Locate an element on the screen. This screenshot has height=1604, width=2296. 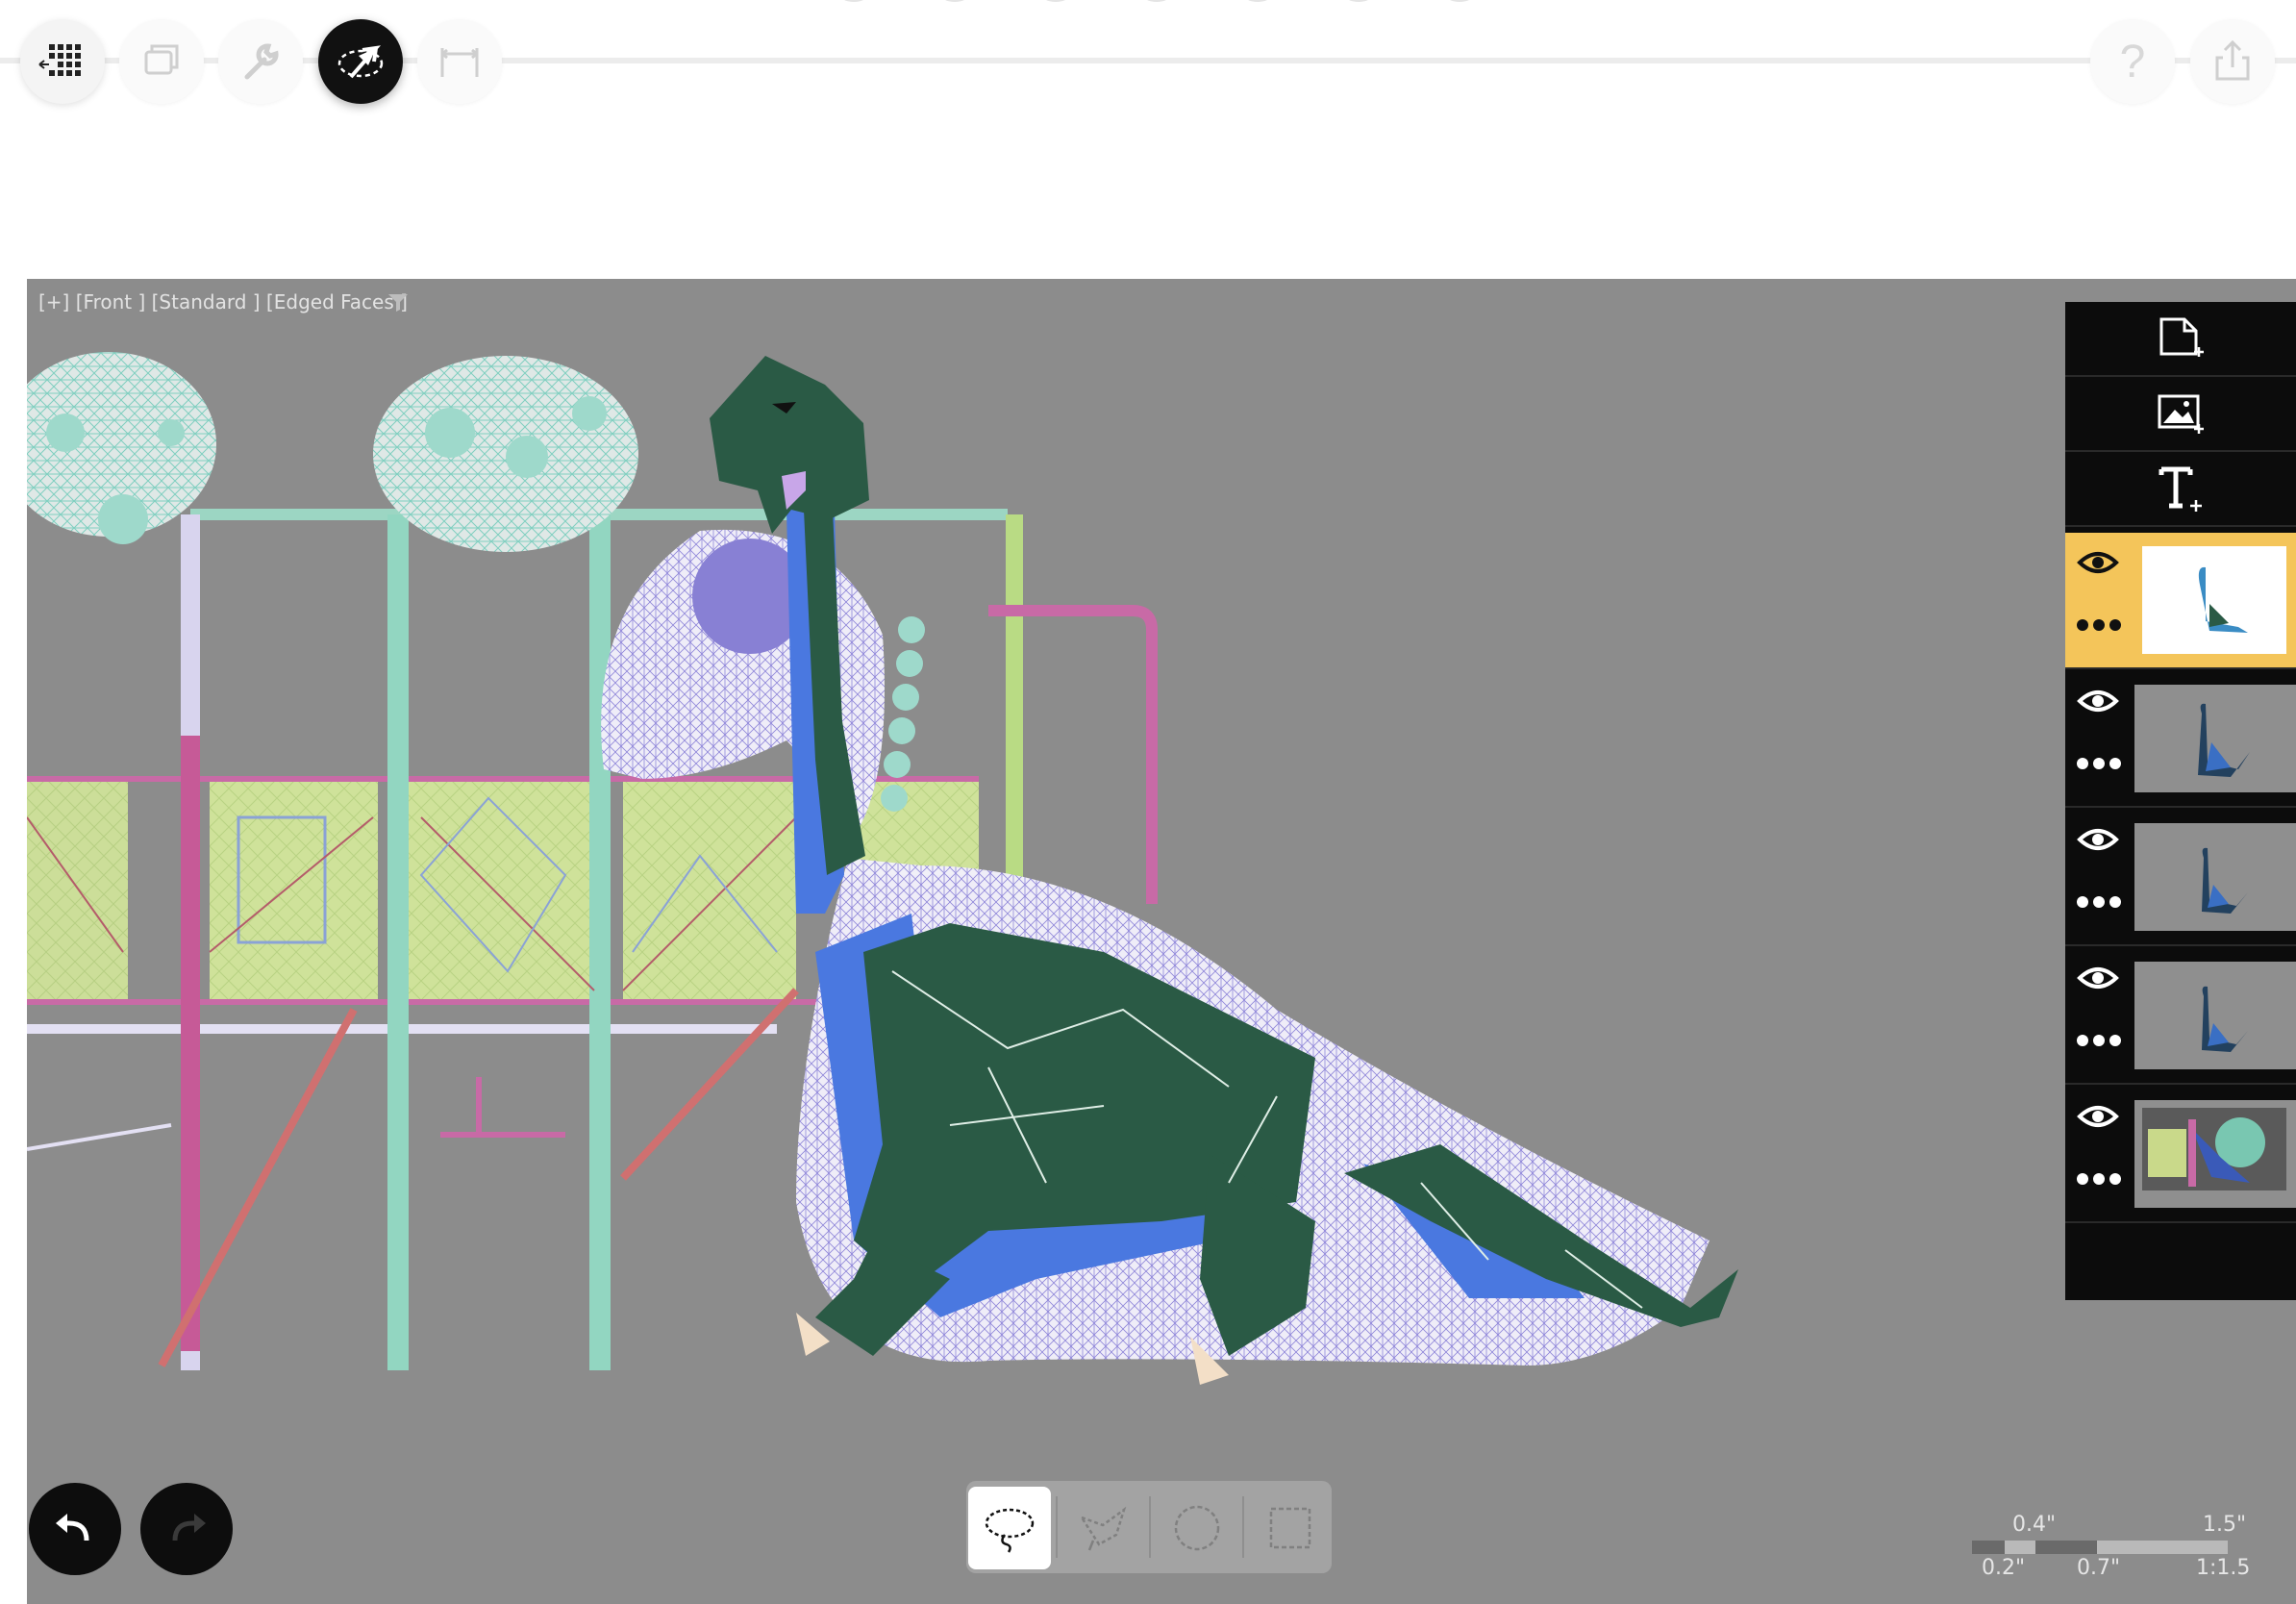
scale-ruler is located at coordinates (2100, 1547).